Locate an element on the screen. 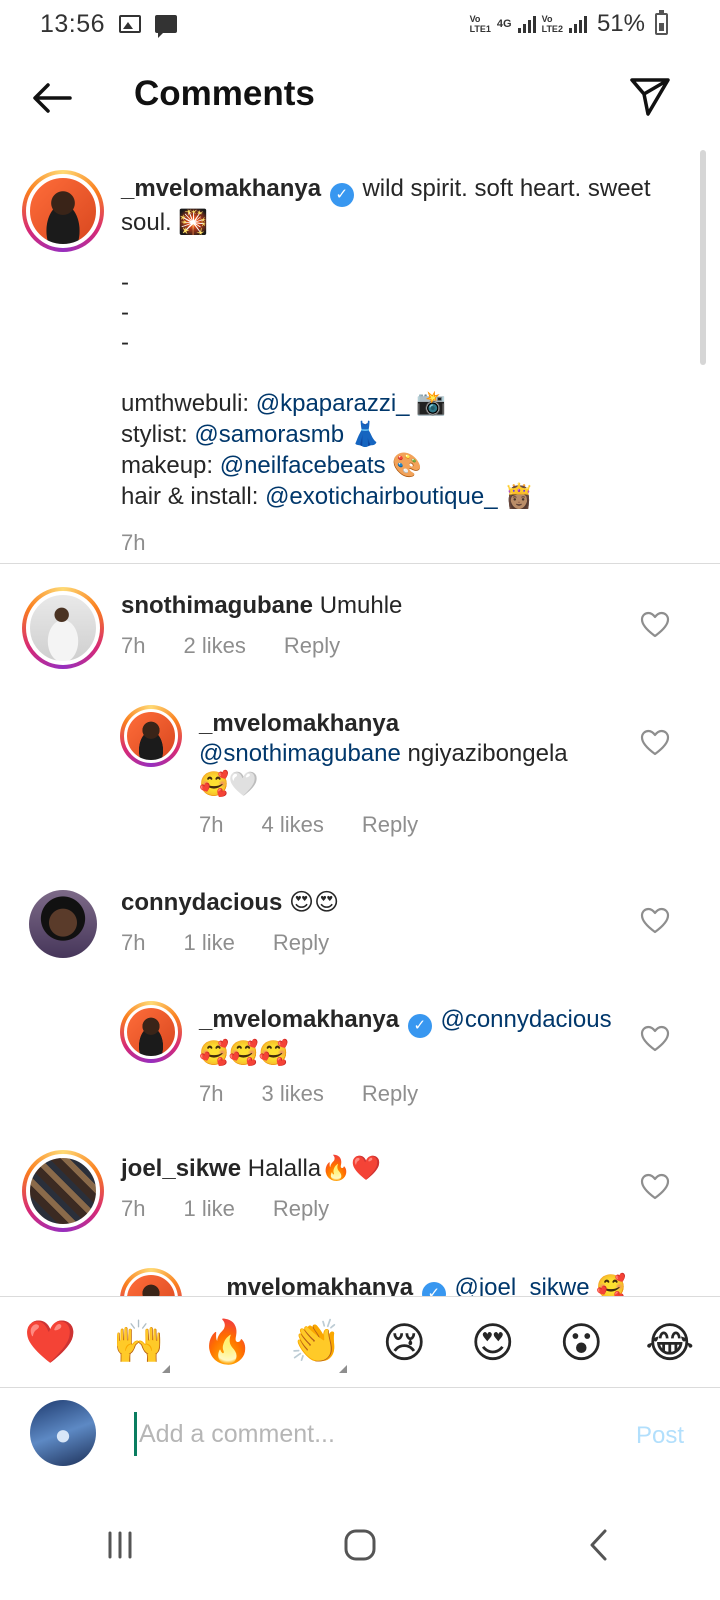  recents-button is located at coordinates (120, 1545).